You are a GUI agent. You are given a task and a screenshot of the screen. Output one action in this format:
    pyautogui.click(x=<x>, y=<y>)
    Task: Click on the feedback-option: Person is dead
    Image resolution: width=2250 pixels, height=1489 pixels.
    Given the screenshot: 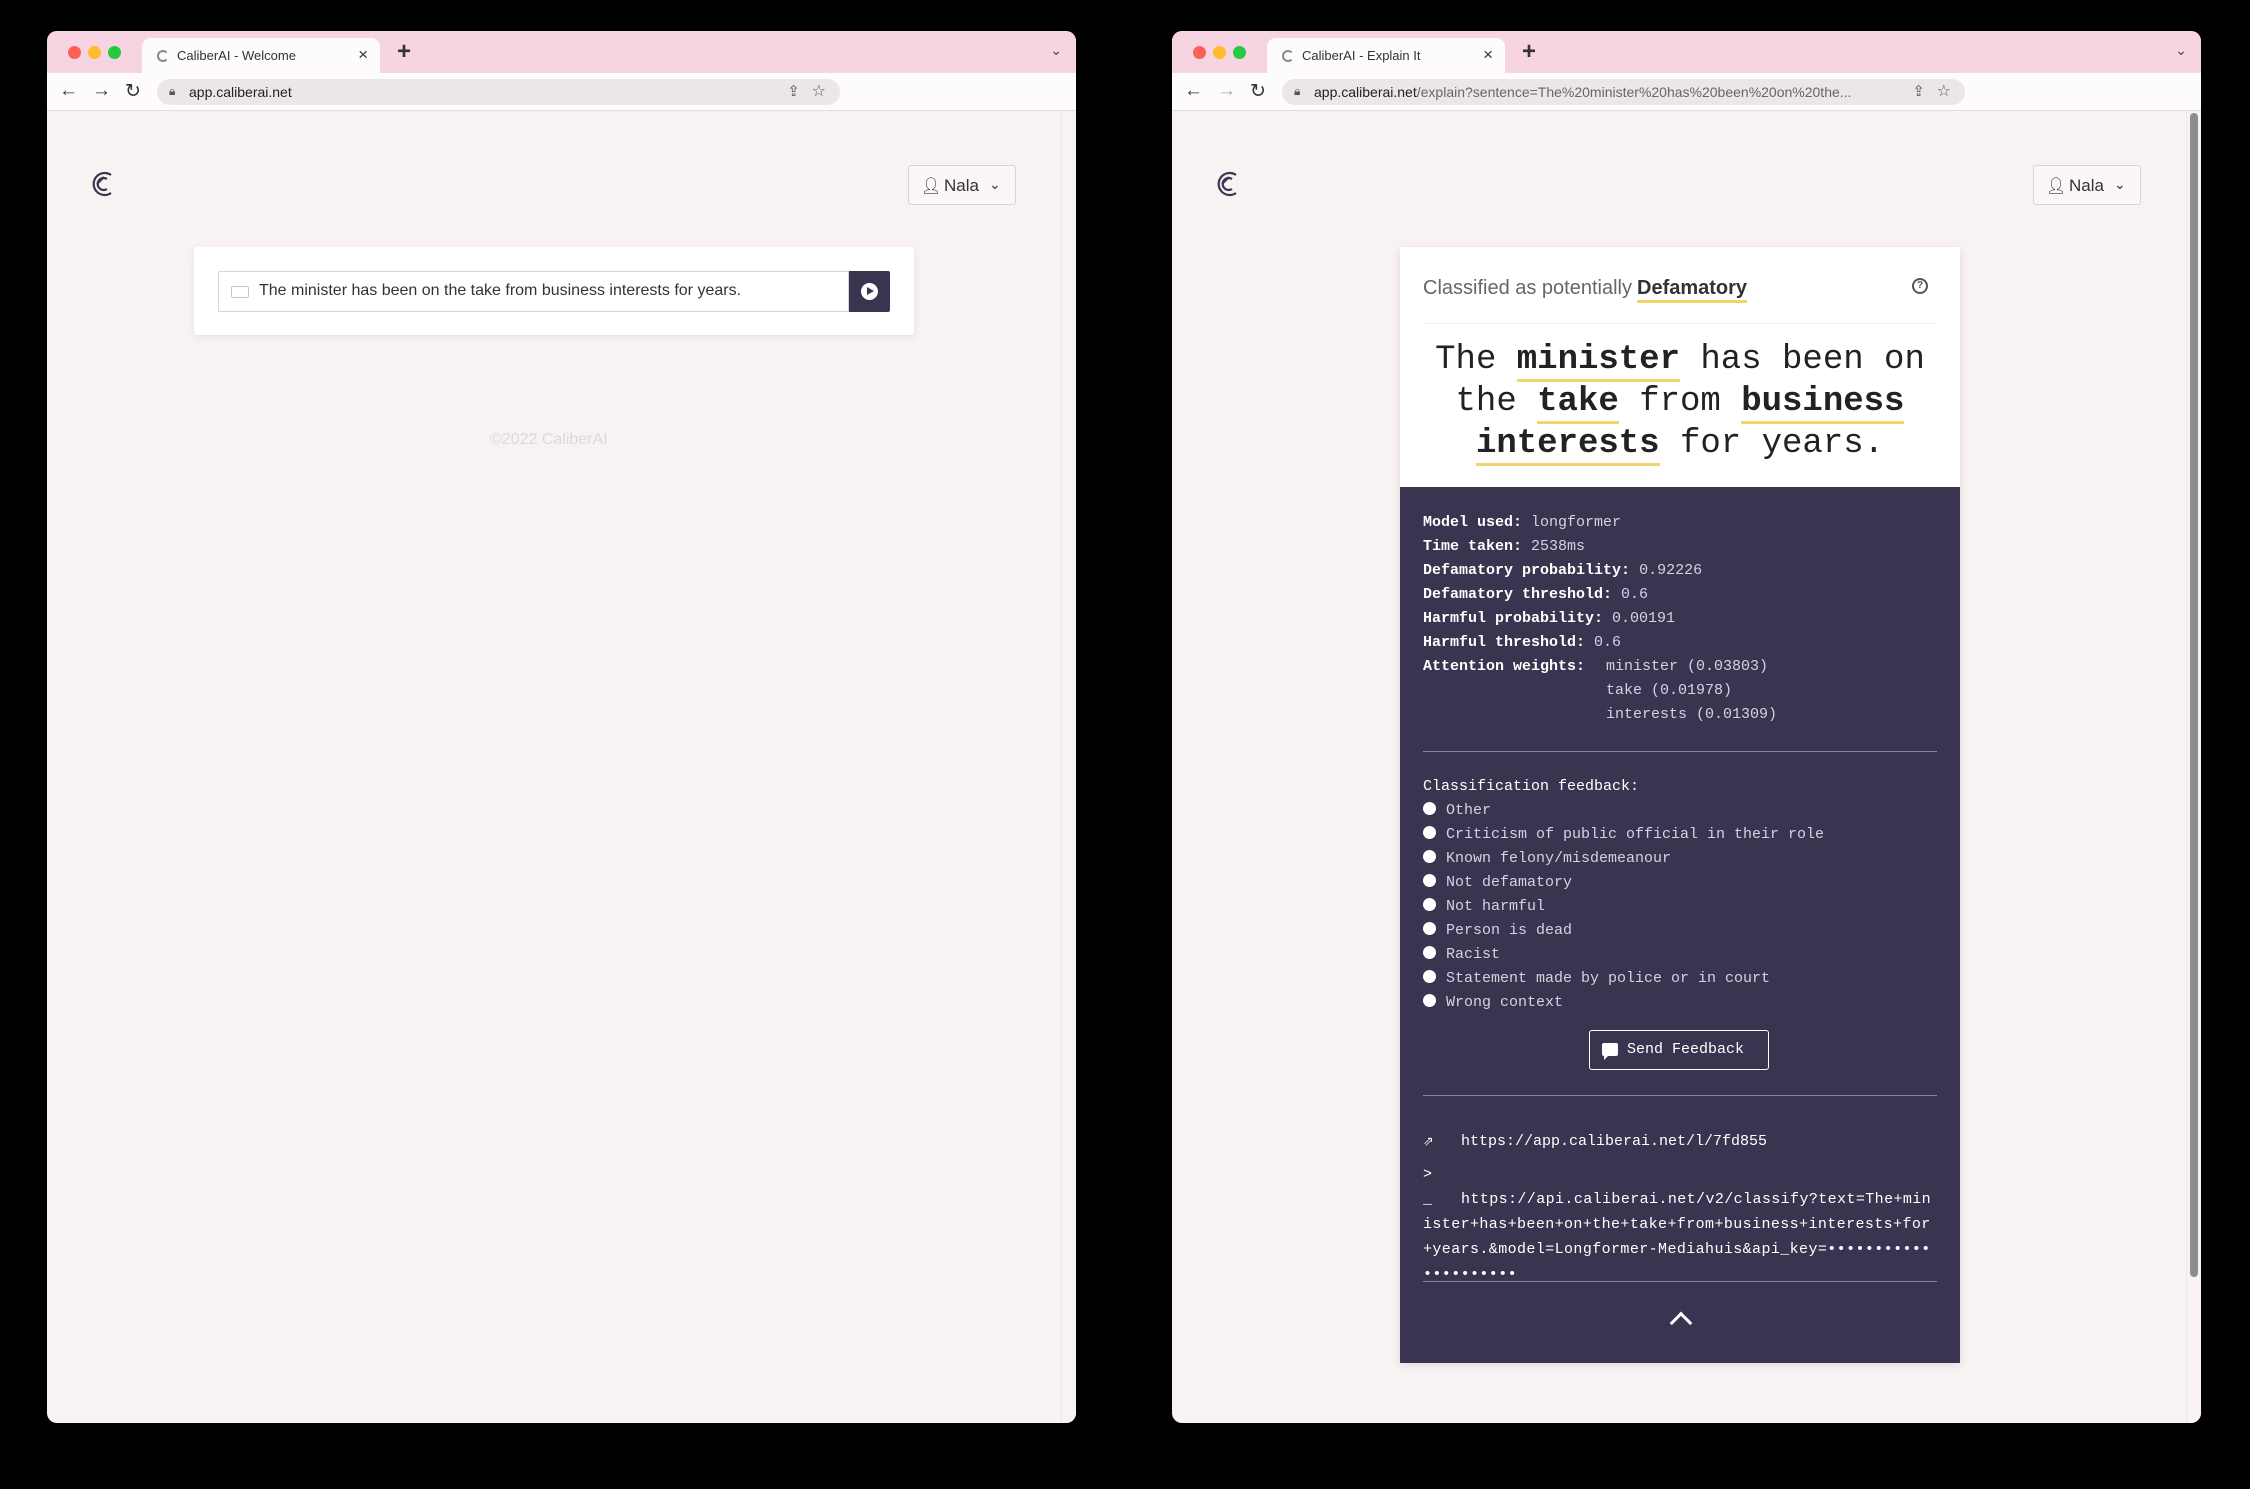 What is the action you would take?
    pyautogui.click(x=1497, y=930)
    